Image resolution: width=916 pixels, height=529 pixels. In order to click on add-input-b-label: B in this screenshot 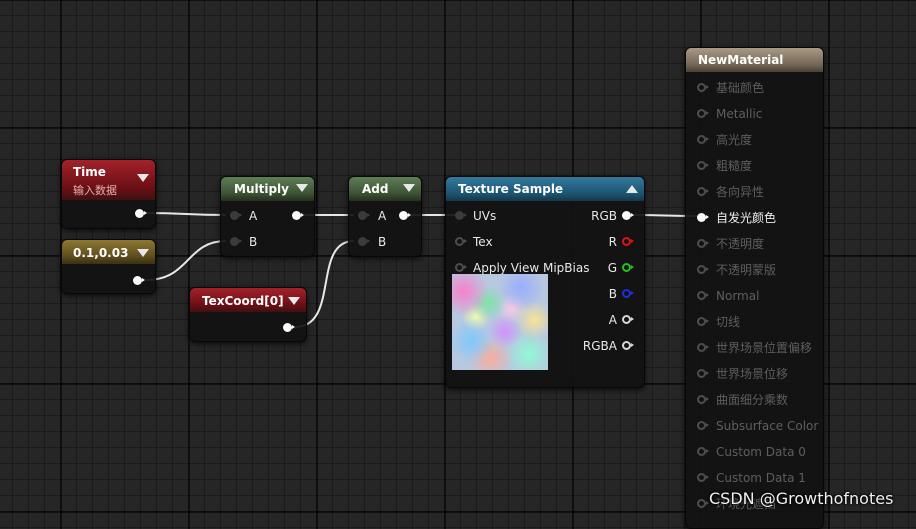, I will do `click(382, 242)`.